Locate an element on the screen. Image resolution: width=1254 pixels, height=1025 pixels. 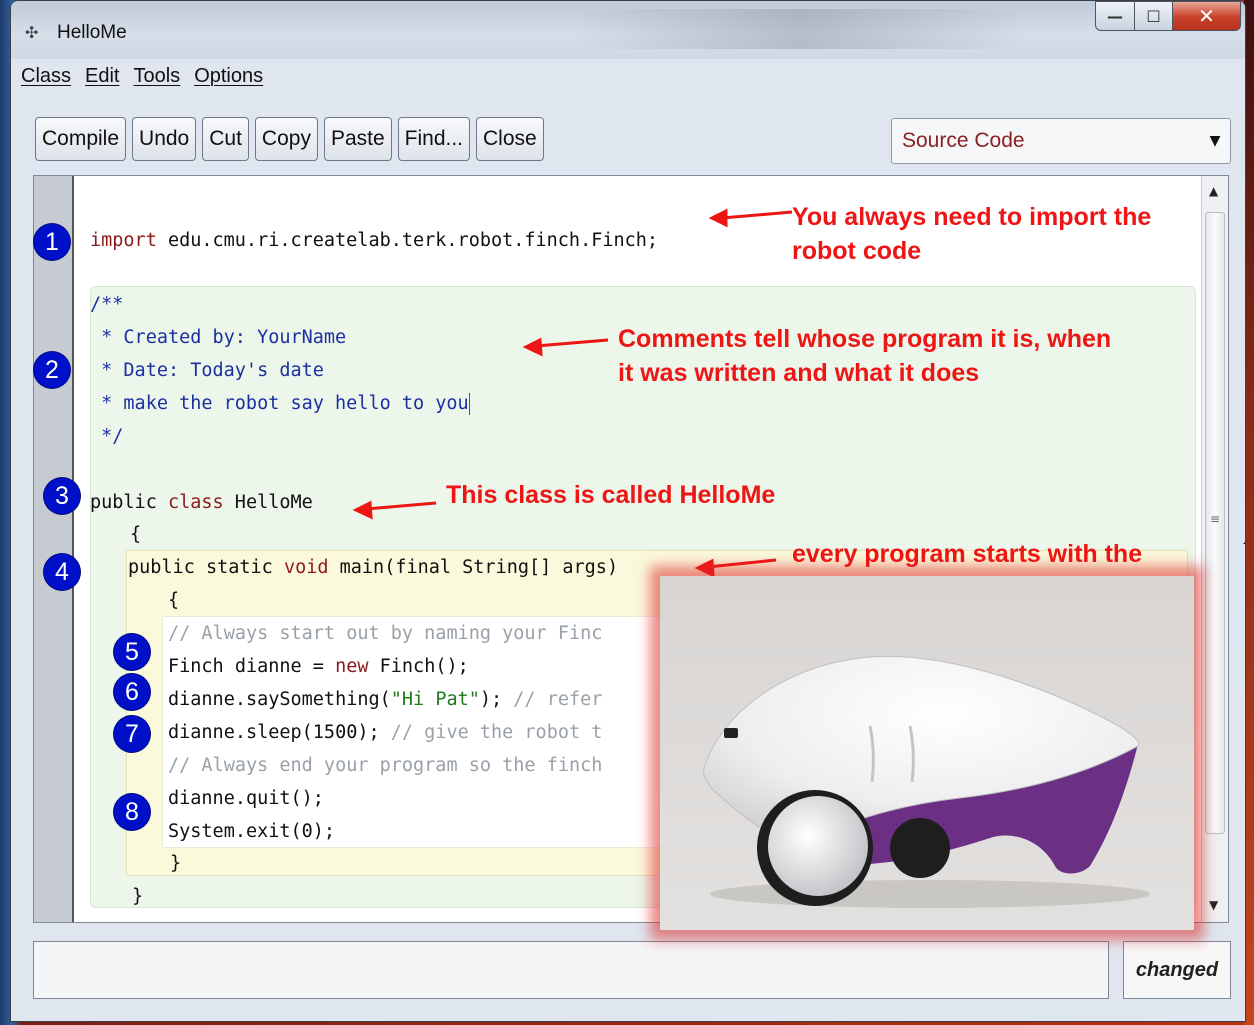
arrow-comments is located at coordinates (572, 343).